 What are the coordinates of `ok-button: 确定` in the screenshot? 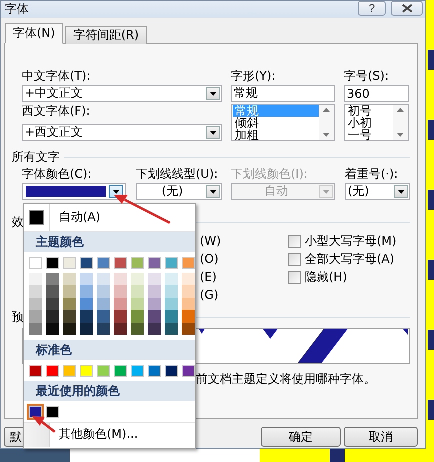 It's located at (301, 437).